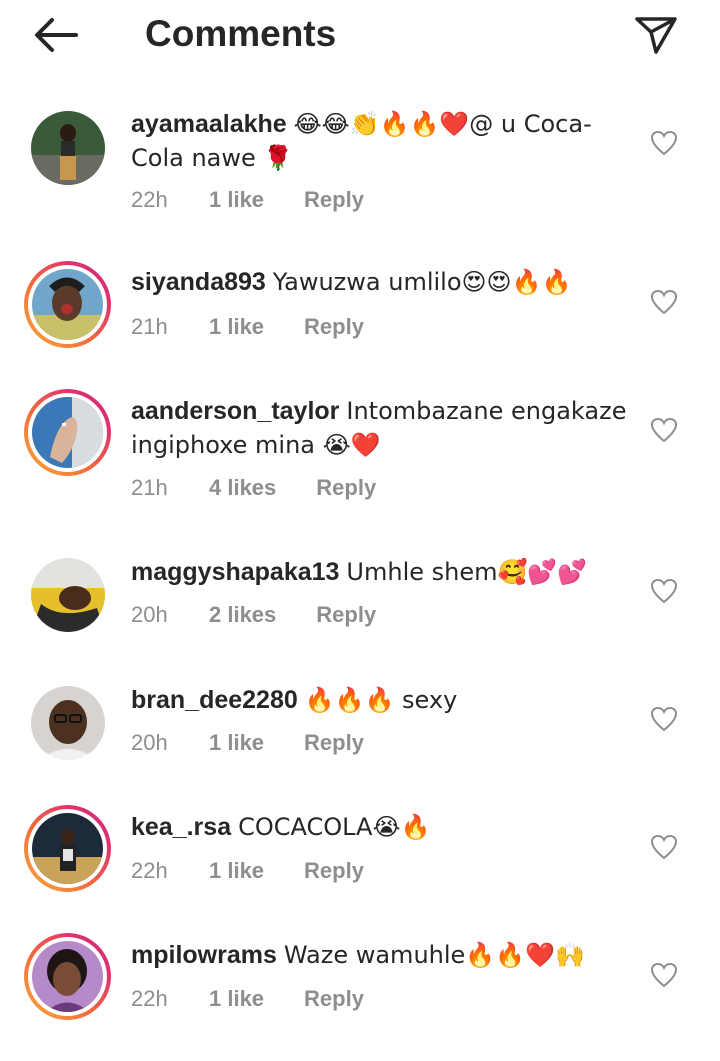 This screenshot has width=720, height=1061. I want to click on comment-meta: 20h 1 like Reply, so click(247, 743).